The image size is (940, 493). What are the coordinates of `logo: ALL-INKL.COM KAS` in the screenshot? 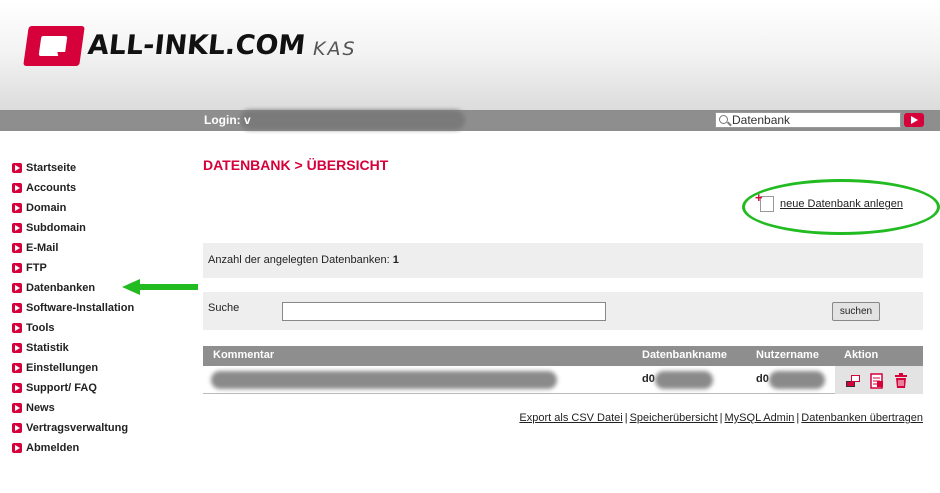 It's located at (194, 48).